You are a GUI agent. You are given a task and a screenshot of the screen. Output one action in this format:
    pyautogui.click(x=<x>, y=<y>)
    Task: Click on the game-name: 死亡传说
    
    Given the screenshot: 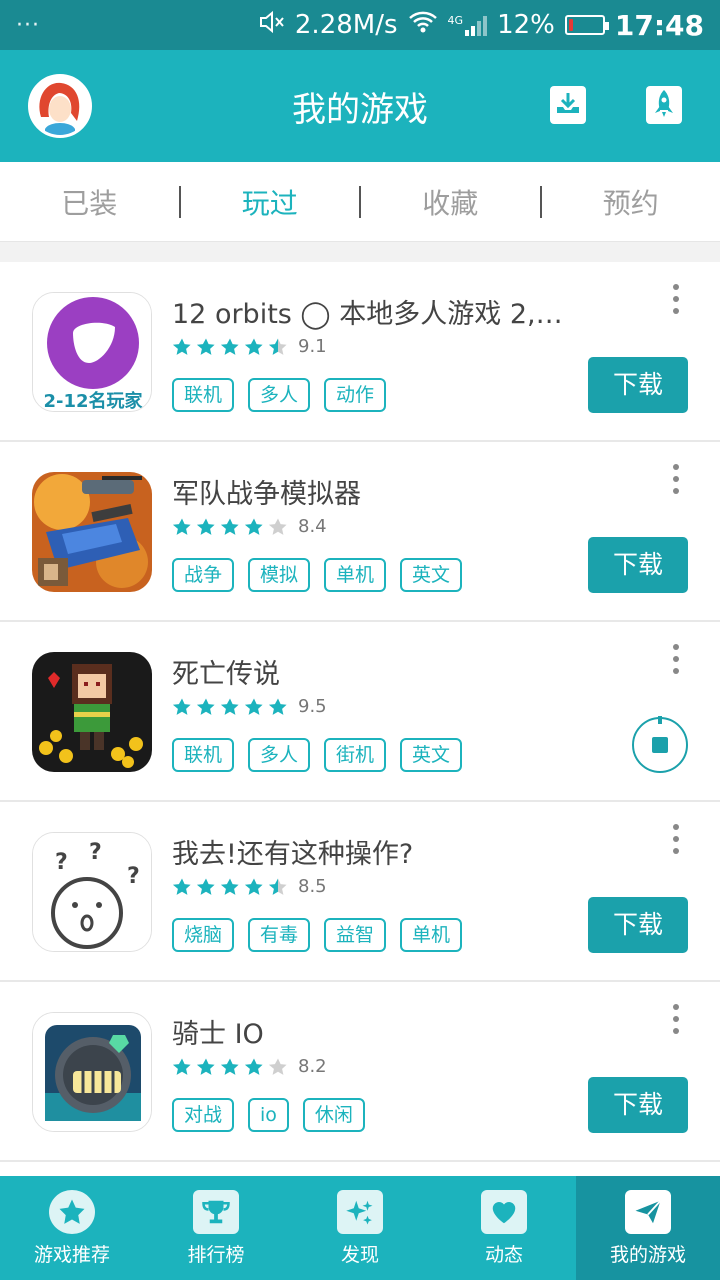 What is the action you would take?
    pyautogui.click(x=226, y=674)
    